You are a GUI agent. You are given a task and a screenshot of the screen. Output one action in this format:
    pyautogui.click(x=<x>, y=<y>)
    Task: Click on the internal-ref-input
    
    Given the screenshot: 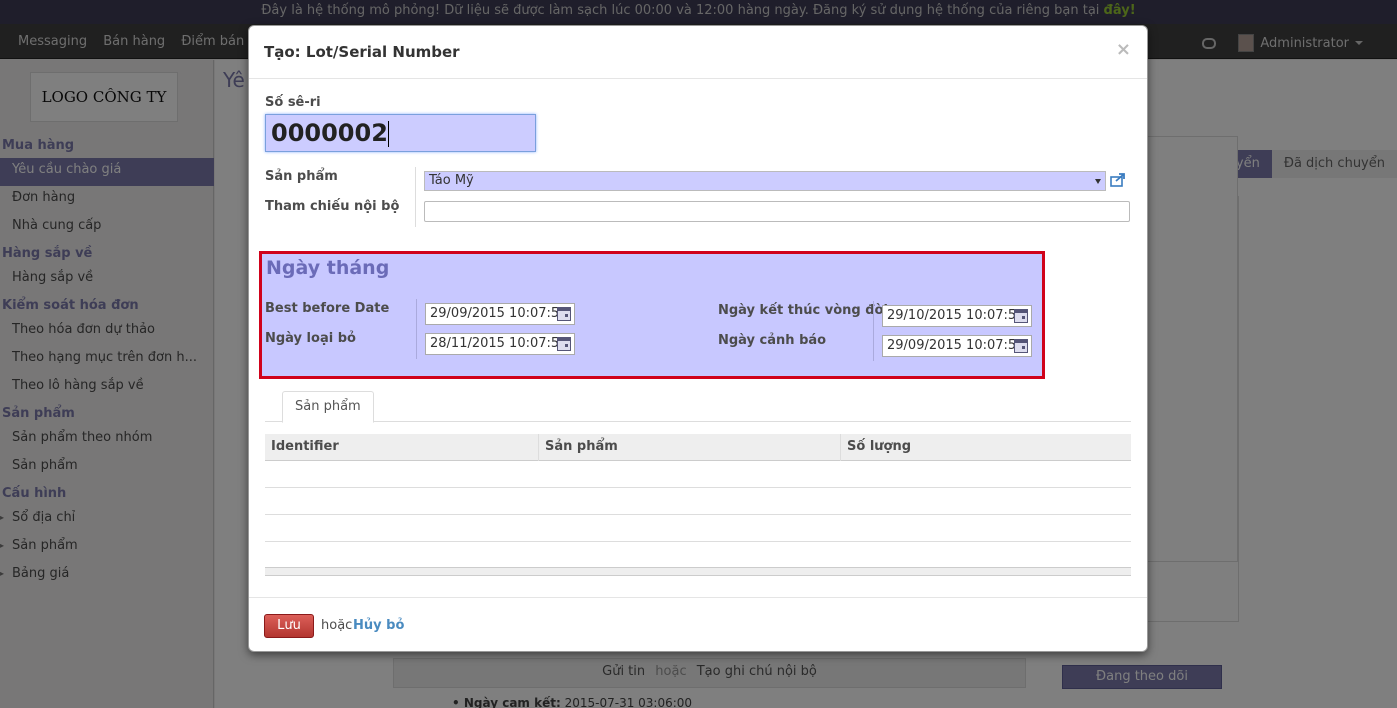 What is the action you would take?
    pyautogui.click(x=777, y=211)
    